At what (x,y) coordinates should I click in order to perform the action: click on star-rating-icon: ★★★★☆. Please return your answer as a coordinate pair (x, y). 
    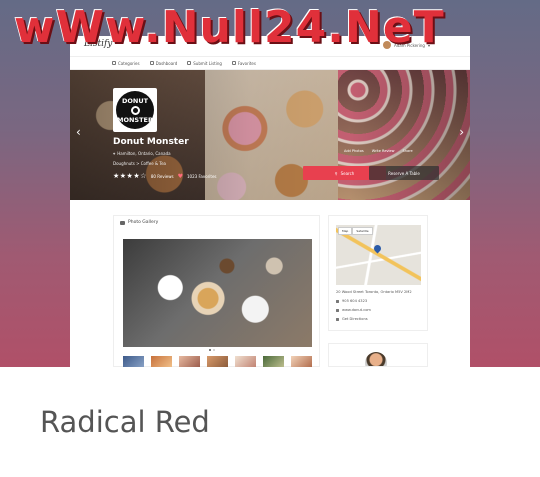
    Looking at the image, I should click on (130, 176).